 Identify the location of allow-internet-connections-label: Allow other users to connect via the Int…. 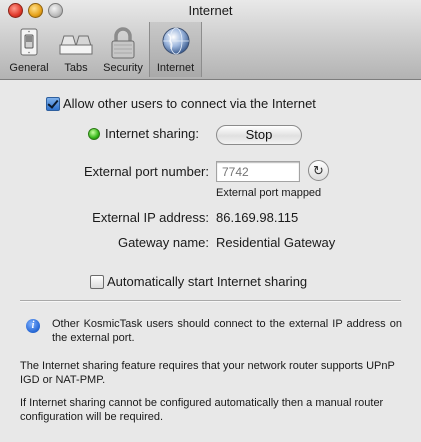
(189, 103).